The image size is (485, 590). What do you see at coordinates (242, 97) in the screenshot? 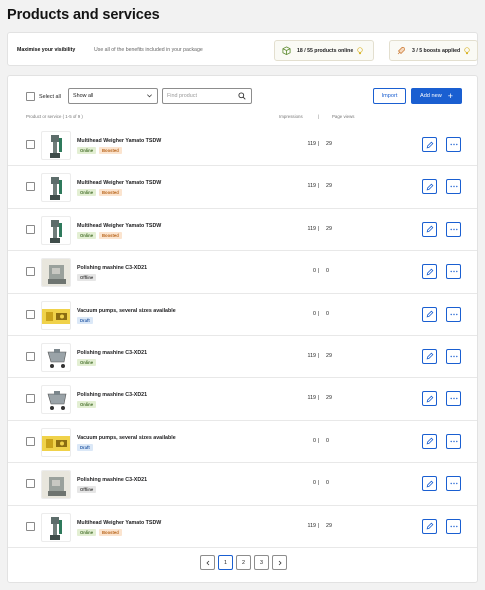
I see `search-icon` at bounding box center [242, 97].